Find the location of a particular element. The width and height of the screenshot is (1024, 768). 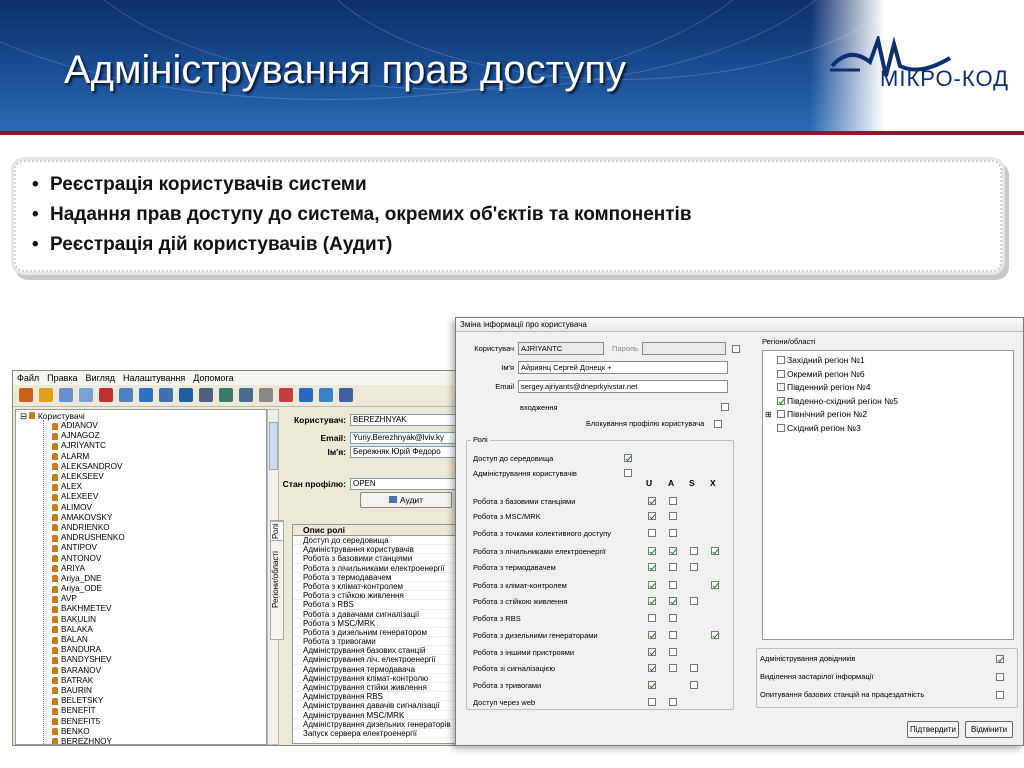

tree-item-user: ALEKSANDROV is located at coordinates (88, 467).